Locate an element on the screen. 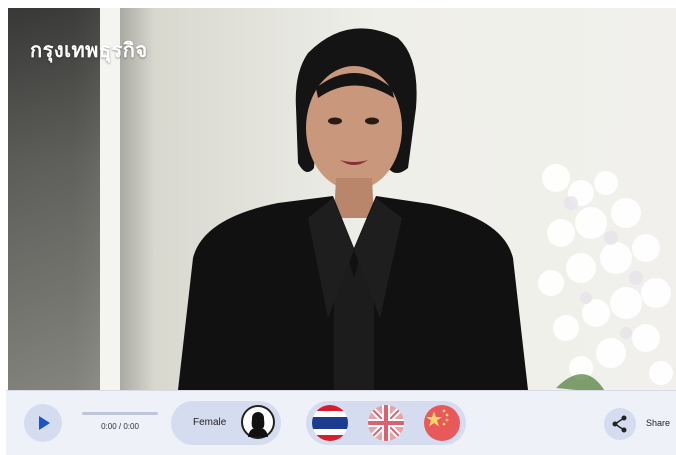  uk-flag-icon is located at coordinates (386, 423).